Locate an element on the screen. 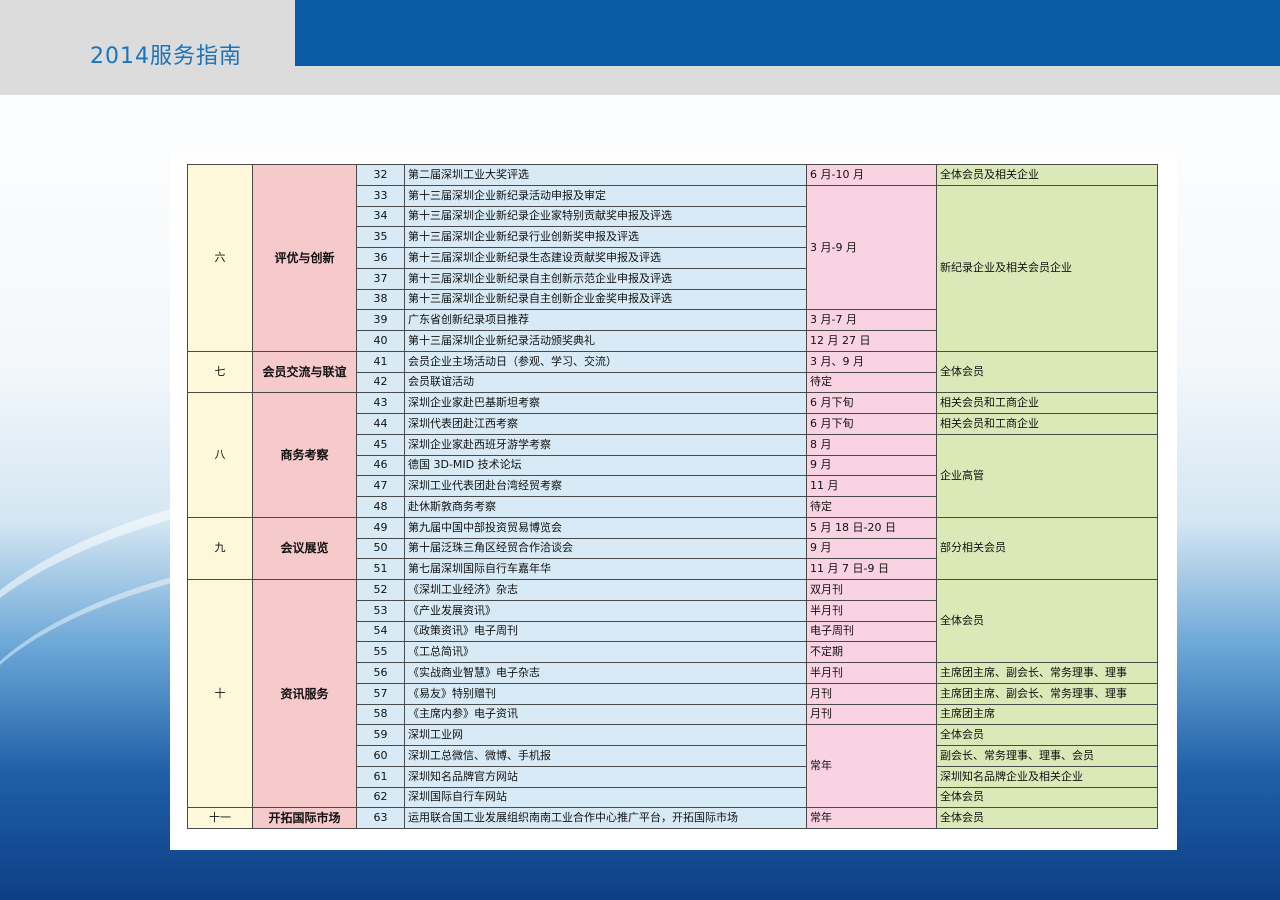 The image size is (1280, 900). item-number: 32 is located at coordinates (380, 175).